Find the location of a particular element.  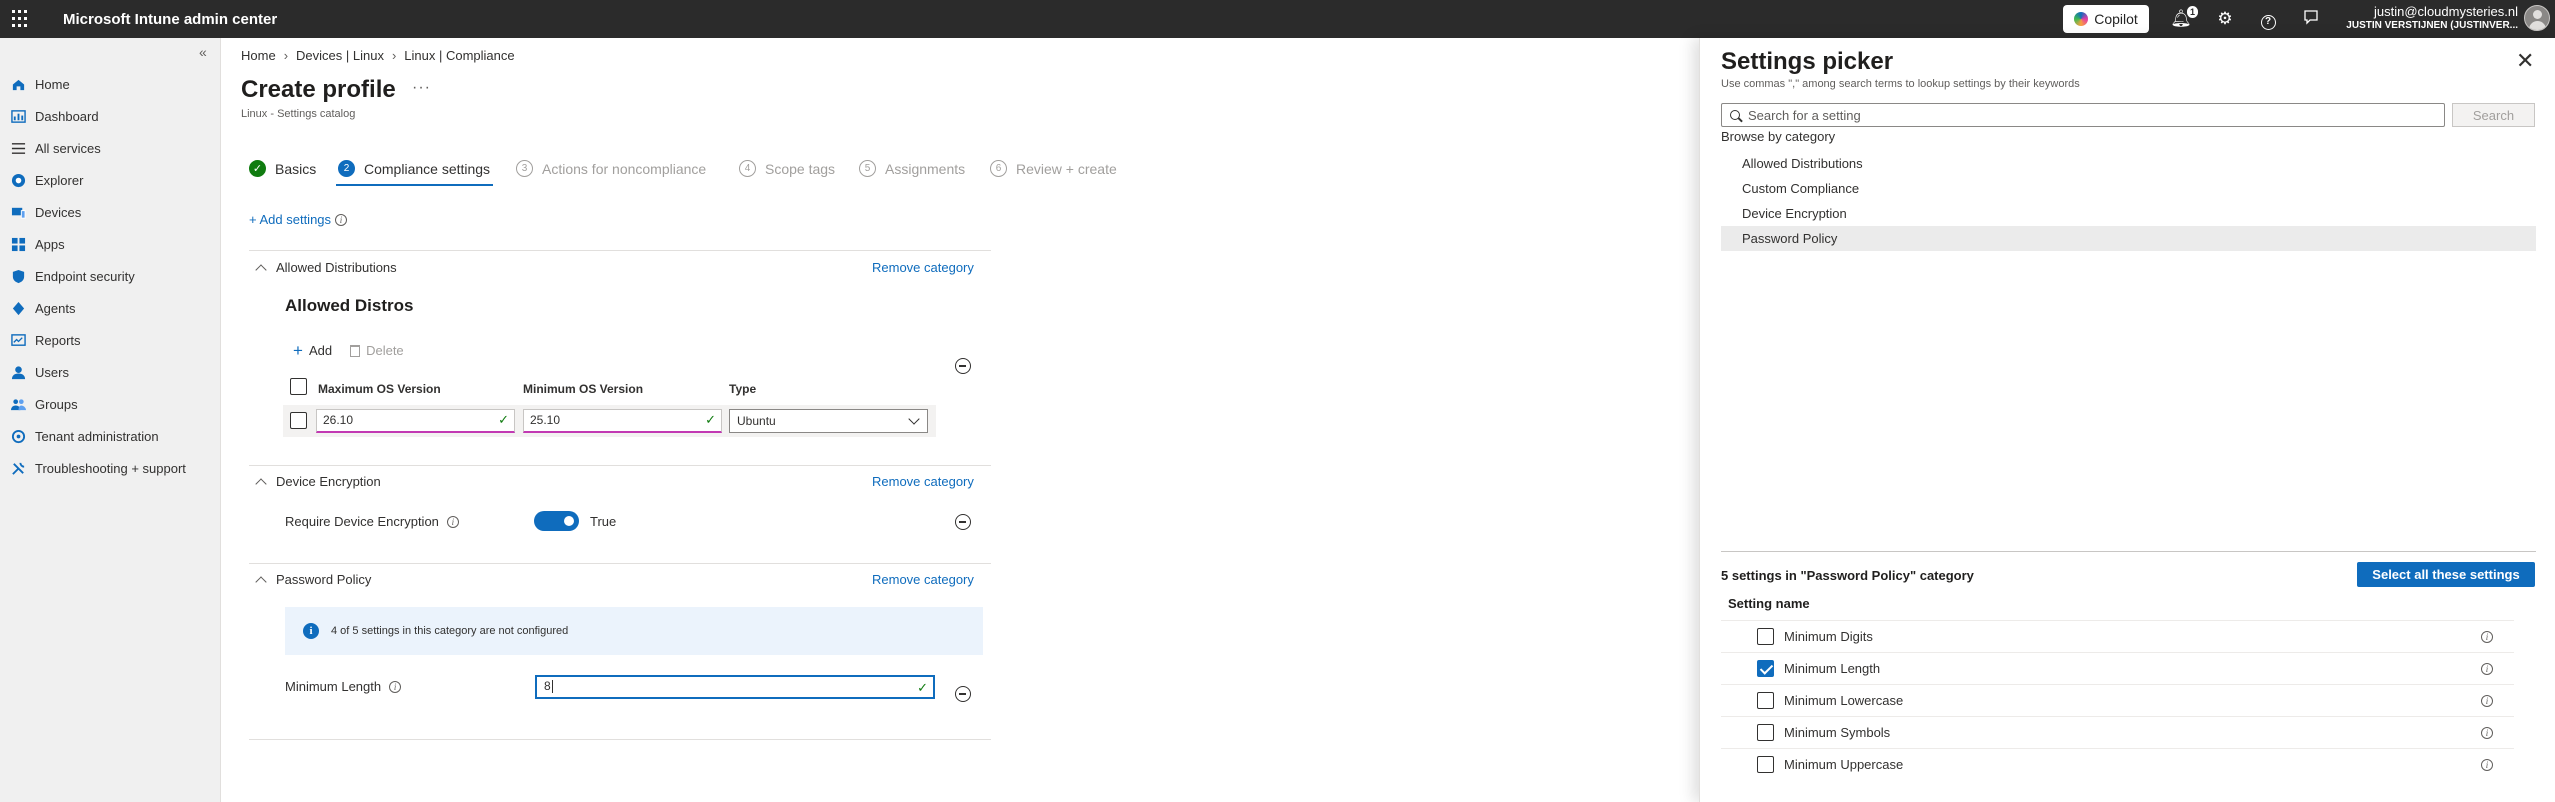

sidebar-item-label: Troubleshooting + support is located at coordinates (110, 468).